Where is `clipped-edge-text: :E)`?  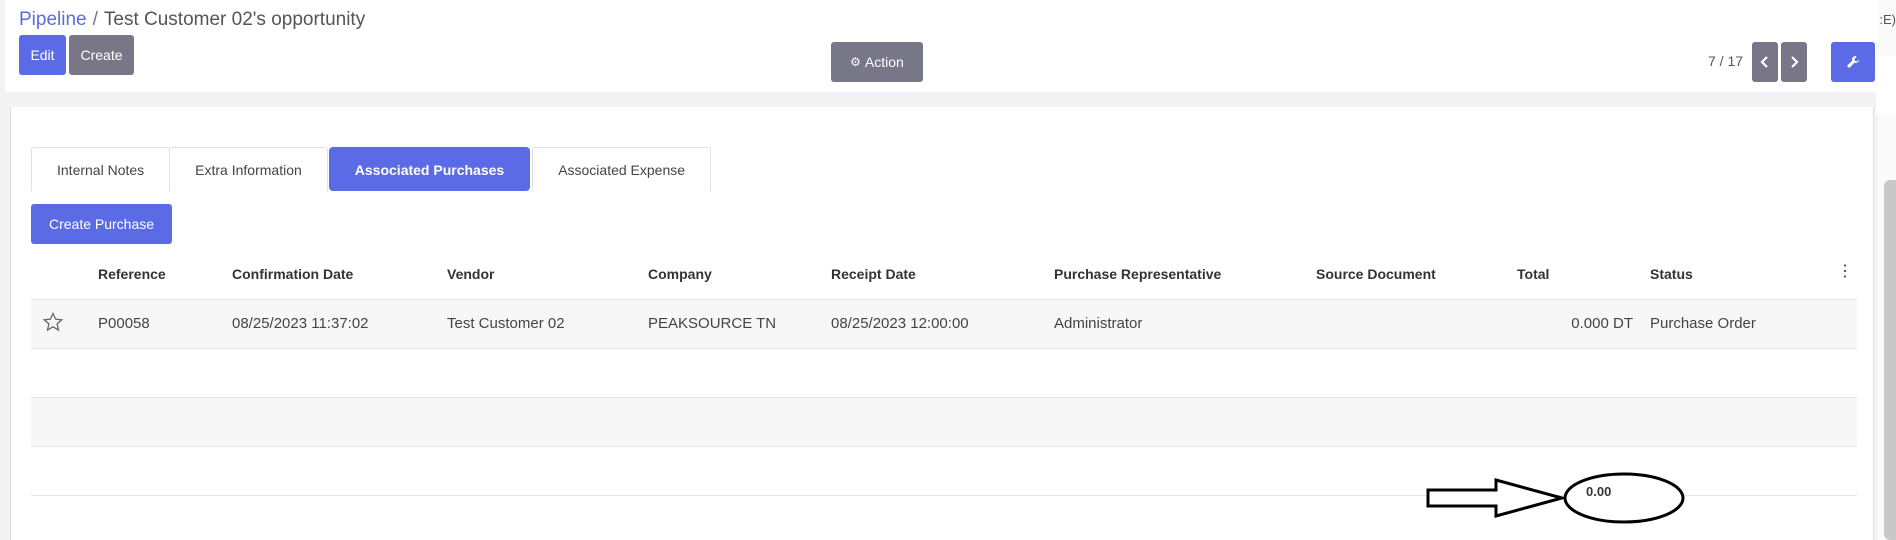 clipped-edge-text: :E) is located at coordinates (1887, 19).